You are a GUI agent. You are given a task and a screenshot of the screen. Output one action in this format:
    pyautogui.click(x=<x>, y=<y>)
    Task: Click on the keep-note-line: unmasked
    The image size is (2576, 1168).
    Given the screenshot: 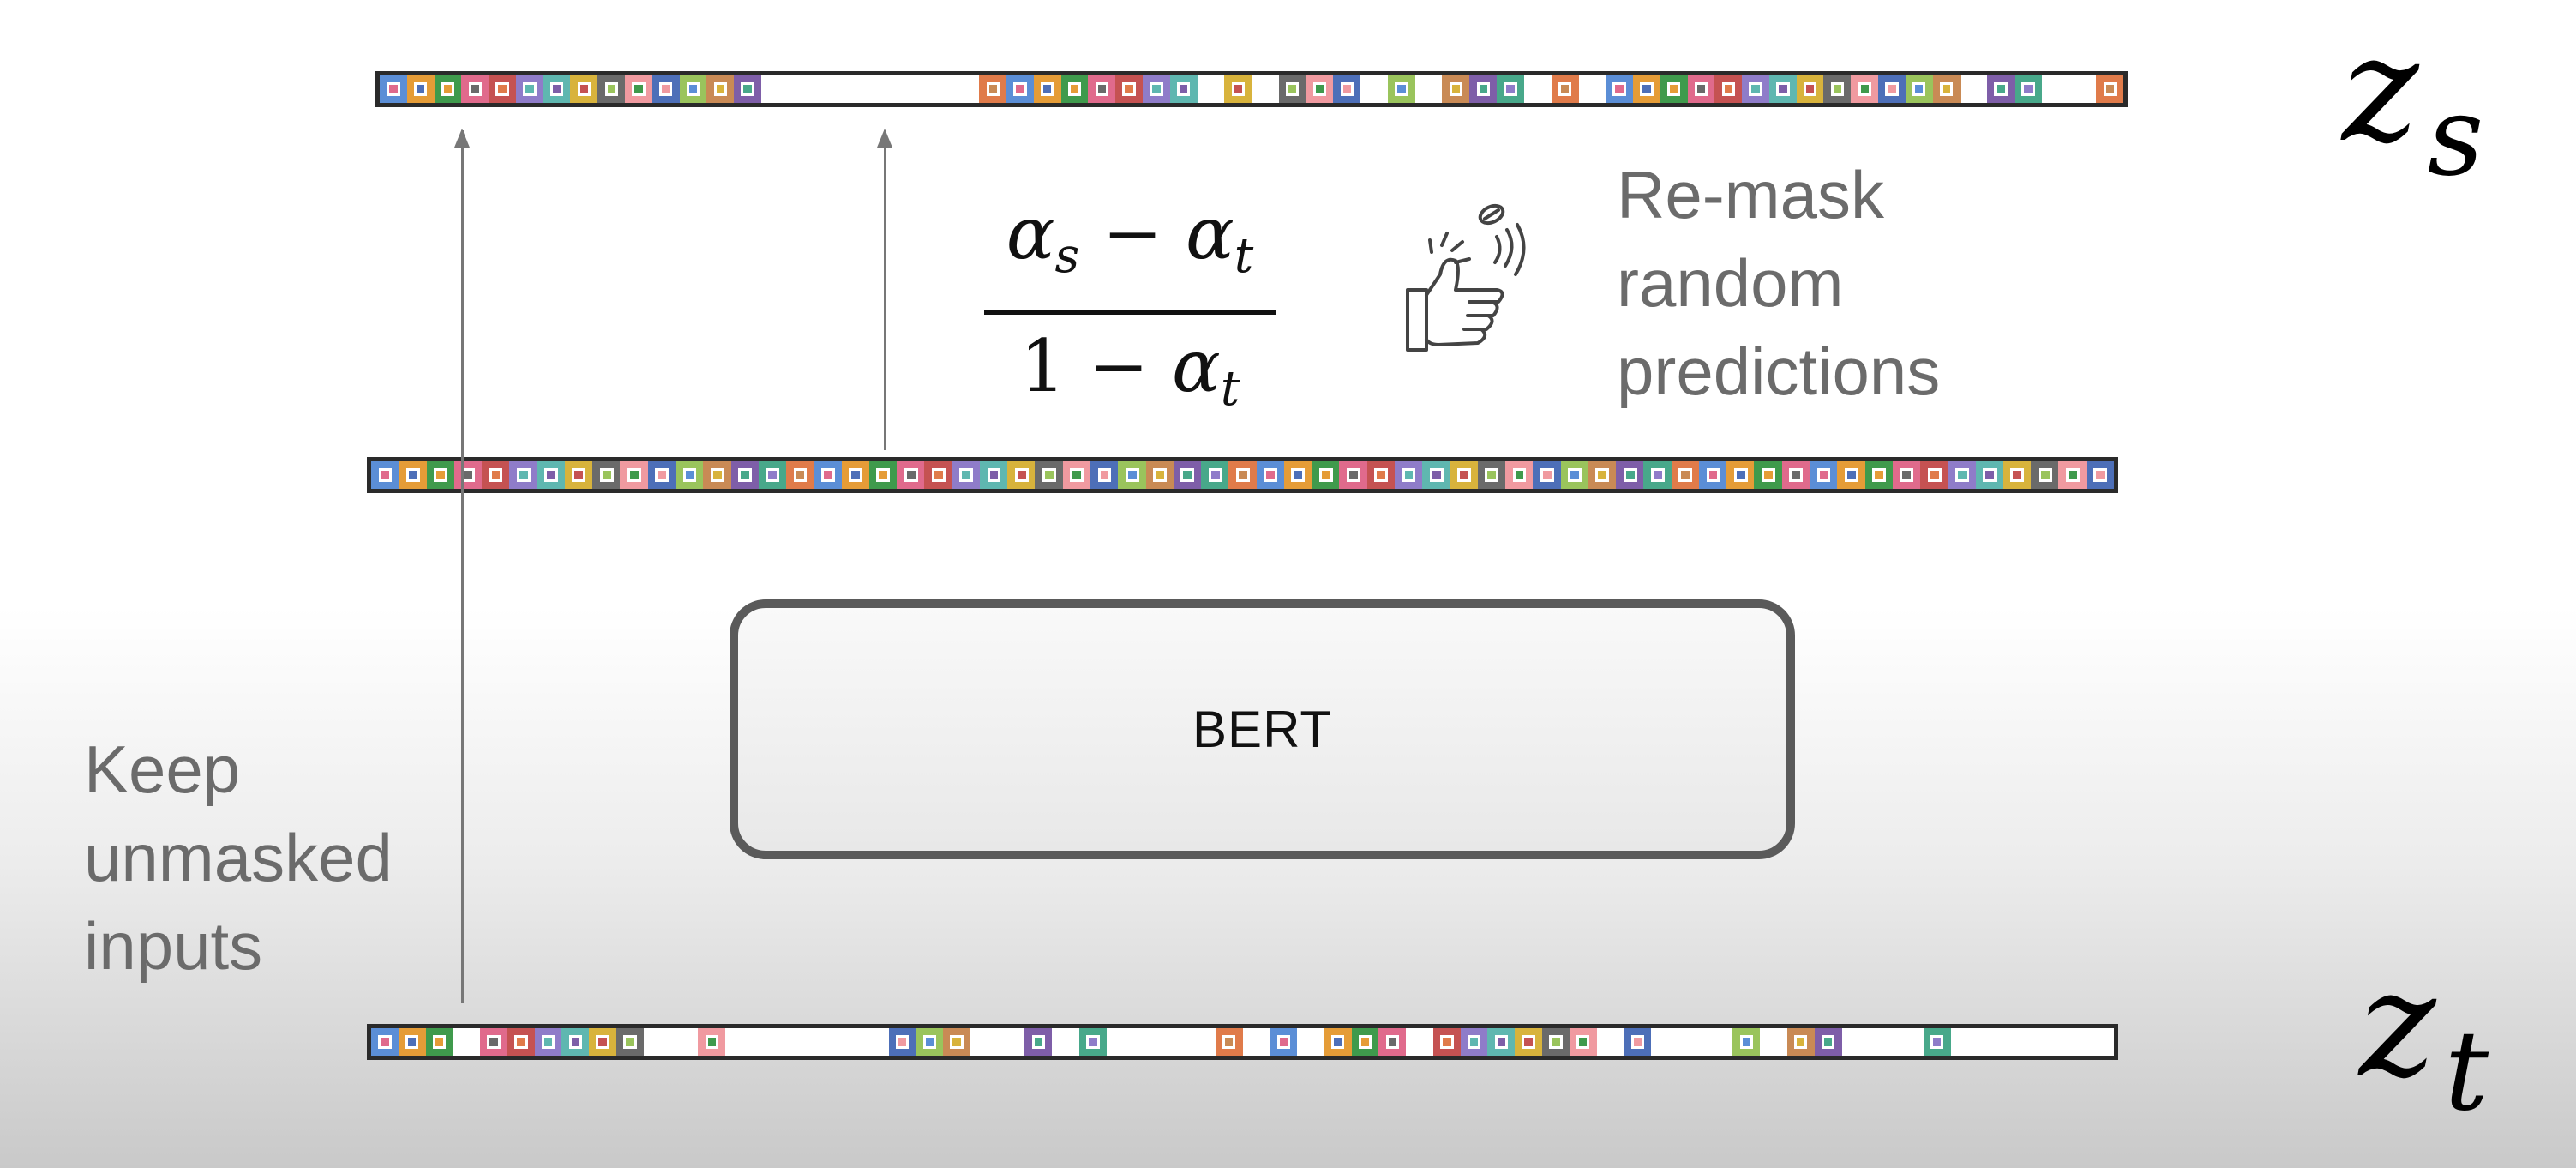 What is the action you would take?
    pyautogui.click(x=238, y=857)
    